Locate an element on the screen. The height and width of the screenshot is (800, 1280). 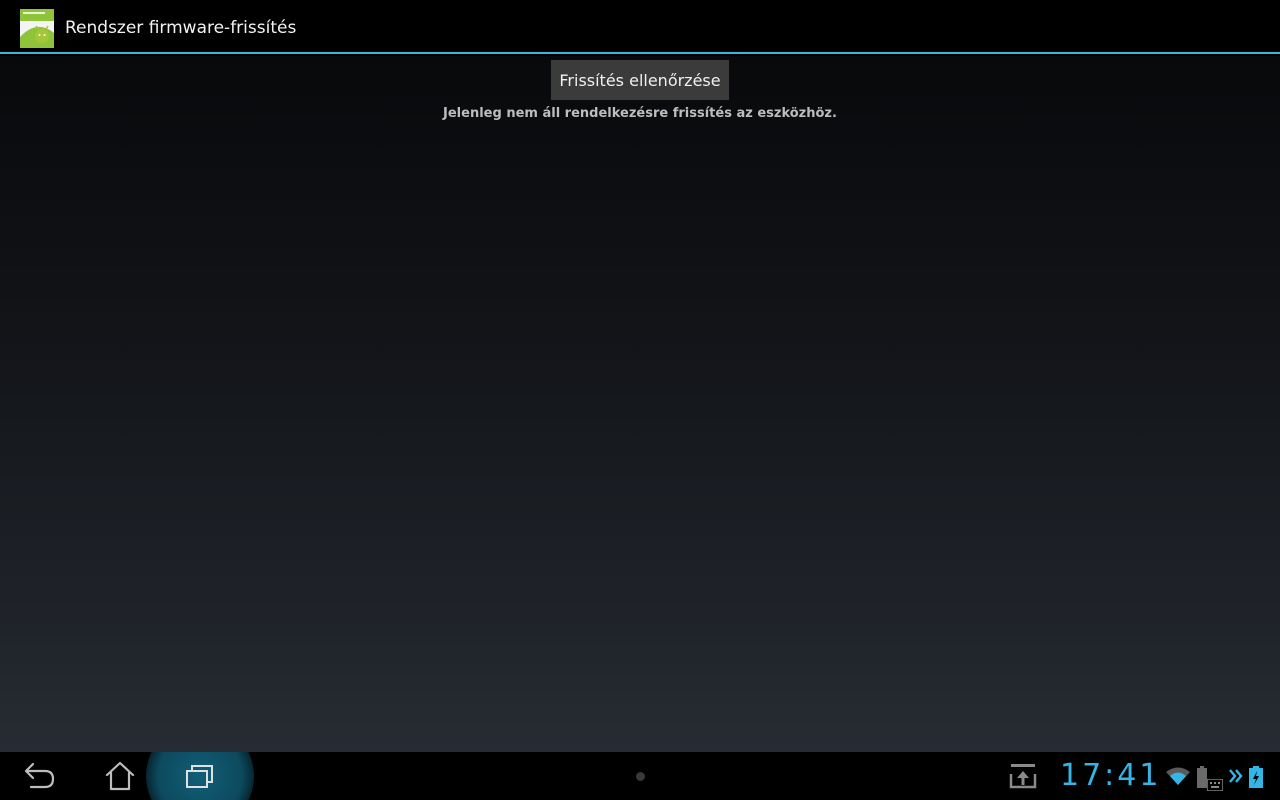
android-update-icon is located at coordinates (37, 28).